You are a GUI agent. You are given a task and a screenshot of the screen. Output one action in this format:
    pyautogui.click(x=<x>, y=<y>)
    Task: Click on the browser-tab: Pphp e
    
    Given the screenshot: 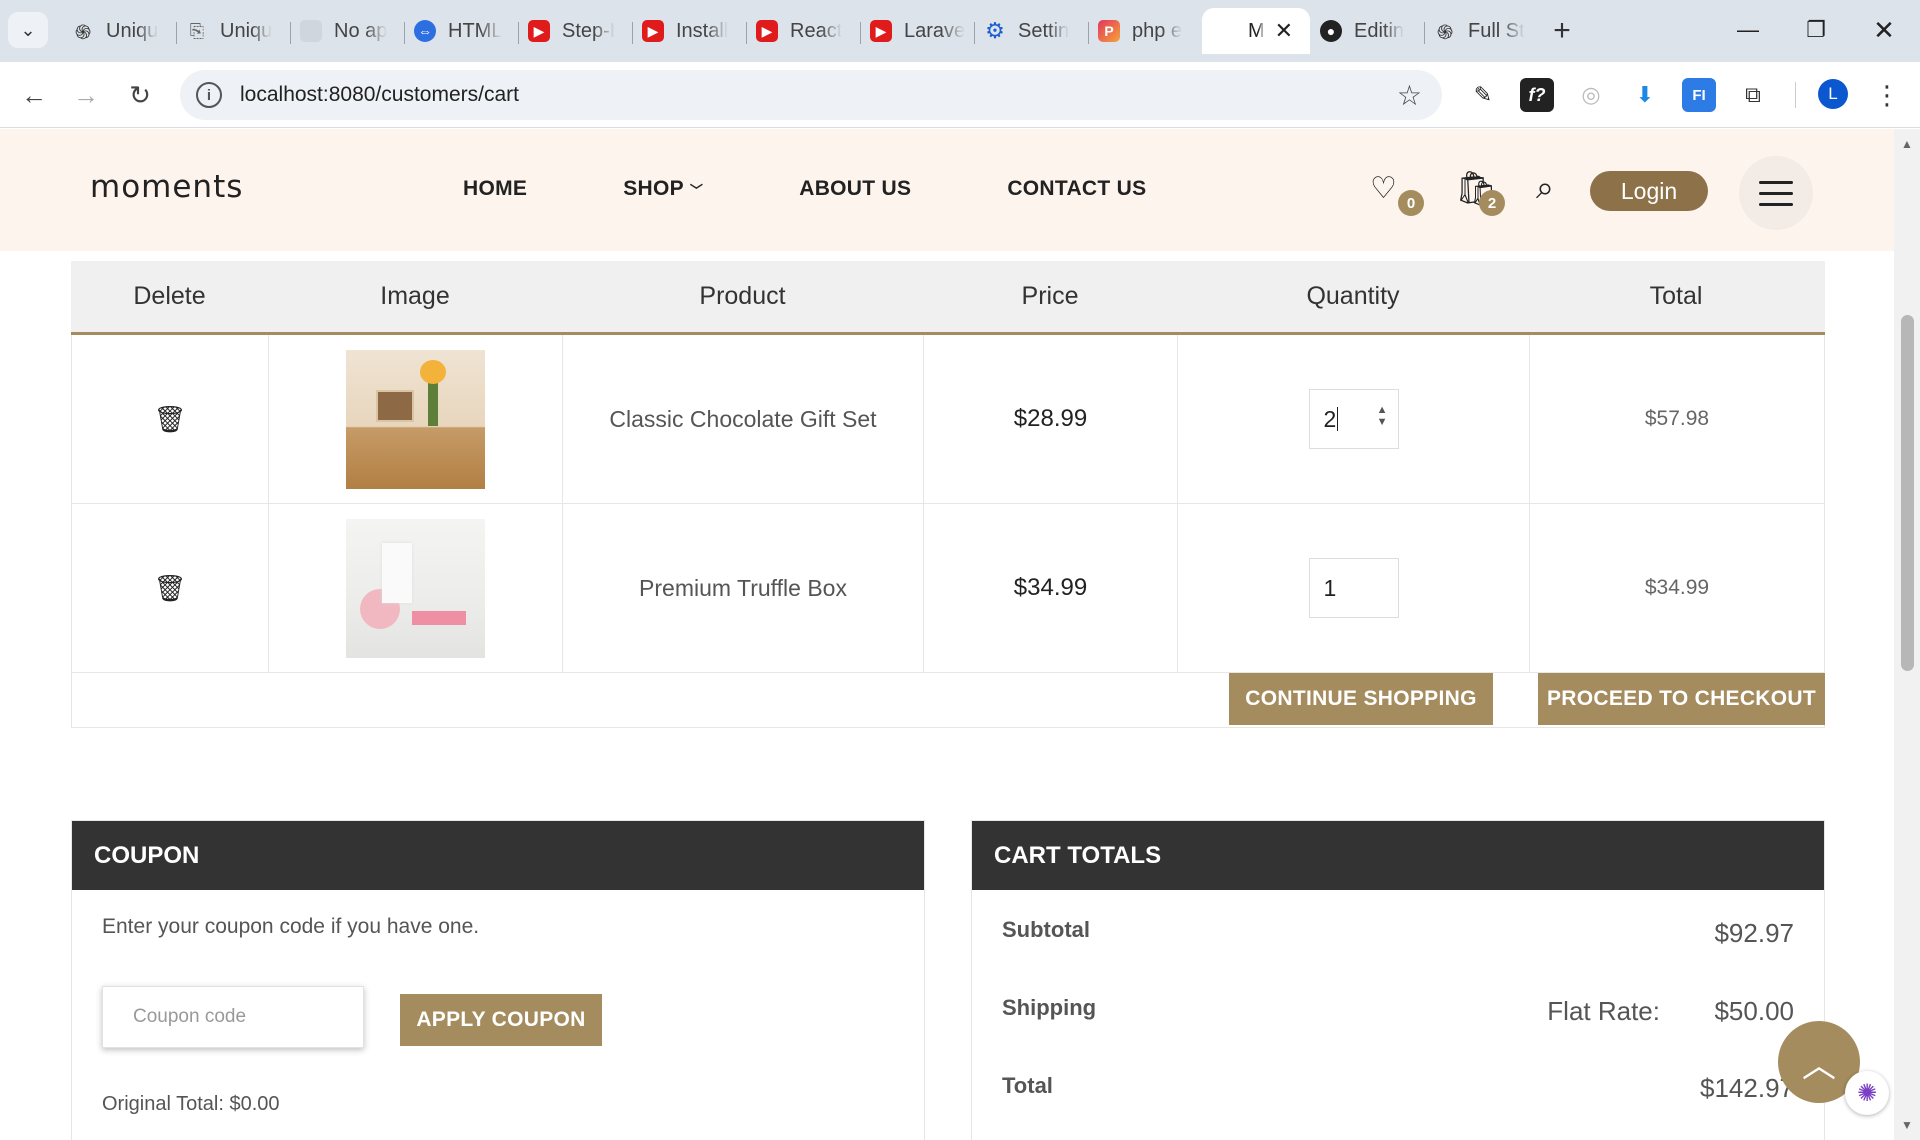 What is the action you would take?
    pyautogui.click(x=1145, y=31)
    